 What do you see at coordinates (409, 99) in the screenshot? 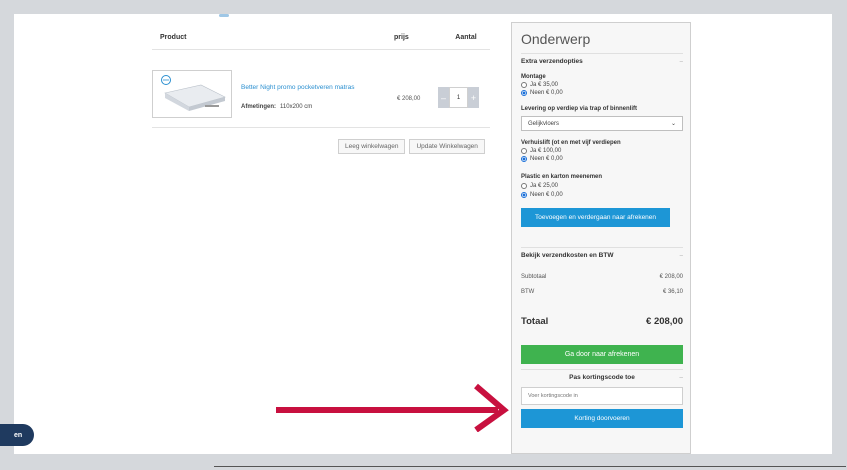
I see `product-price: € 208,00` at bounding box center [409, 99].